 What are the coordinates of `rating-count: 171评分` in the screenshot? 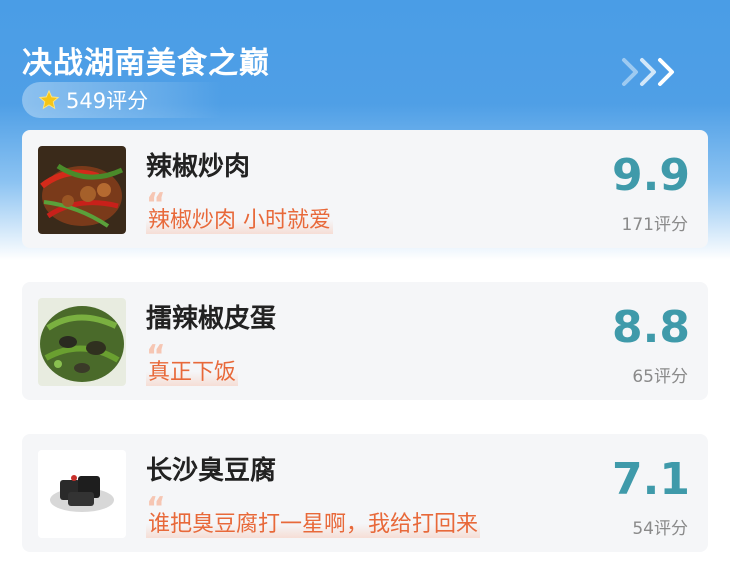 It's located at (654, 225).